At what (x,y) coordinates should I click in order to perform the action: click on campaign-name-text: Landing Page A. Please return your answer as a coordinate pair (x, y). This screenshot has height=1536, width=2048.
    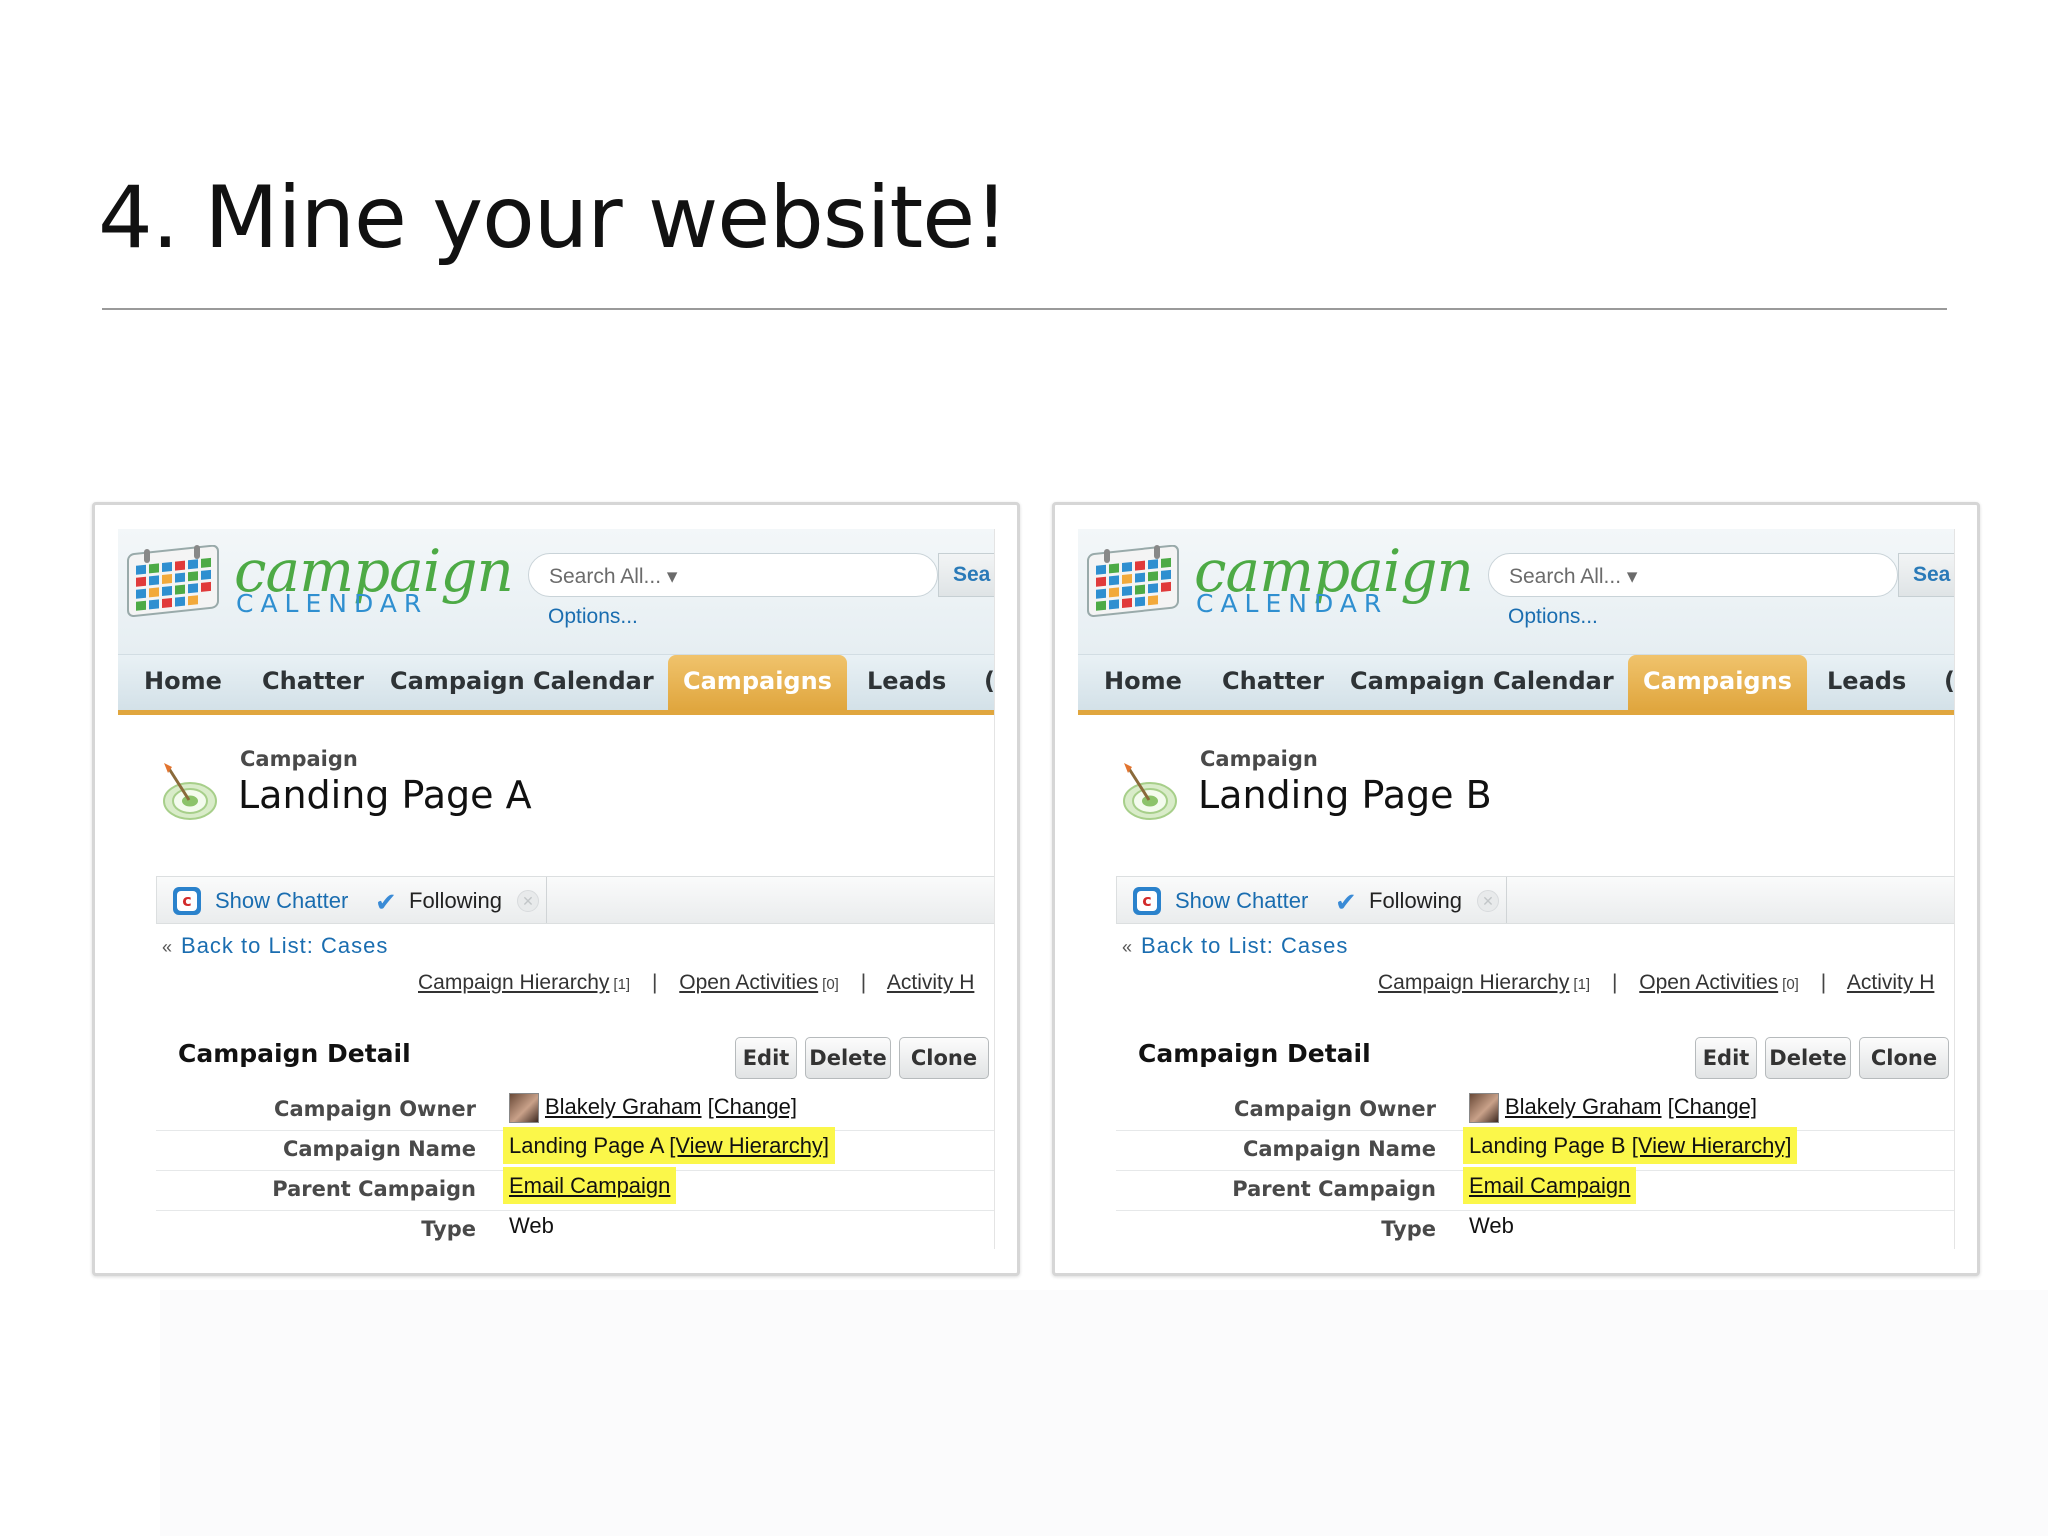
    Looking at the image, I should click on (586, 1145).